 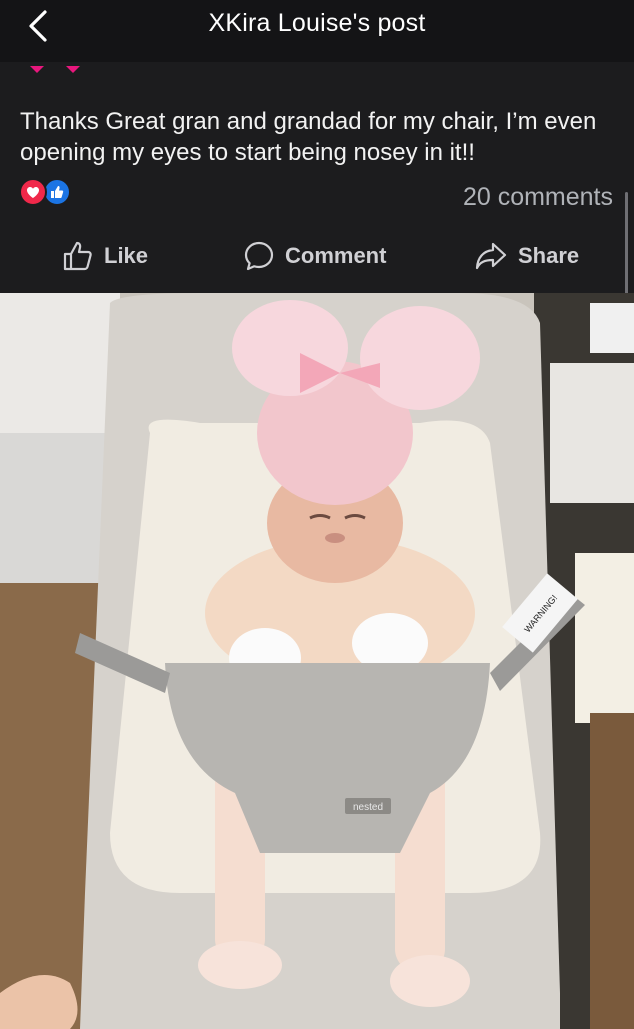 I want to click on share-button: Share, so click(x=526, y=256).